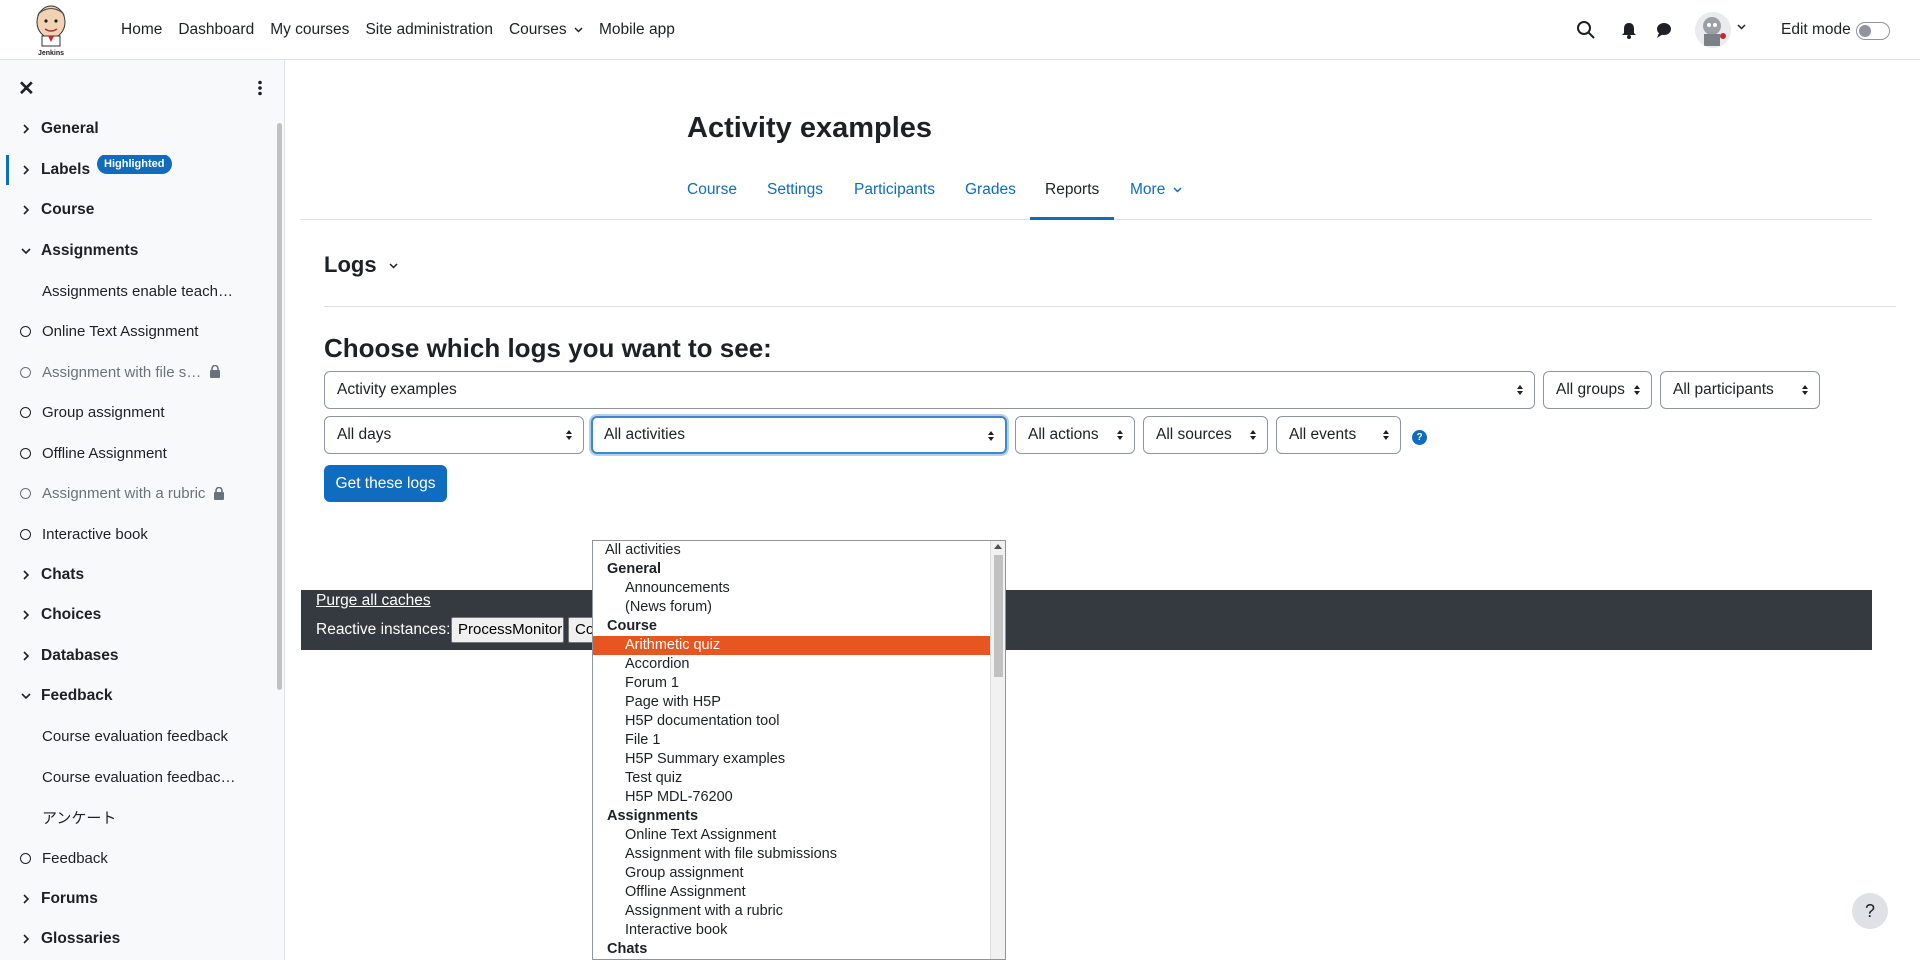 This screenshot has height=960, width=1920. Describe the element at coordinates (997, 750) in the screenshot. I see `dropdown-scrollbar` at that location.